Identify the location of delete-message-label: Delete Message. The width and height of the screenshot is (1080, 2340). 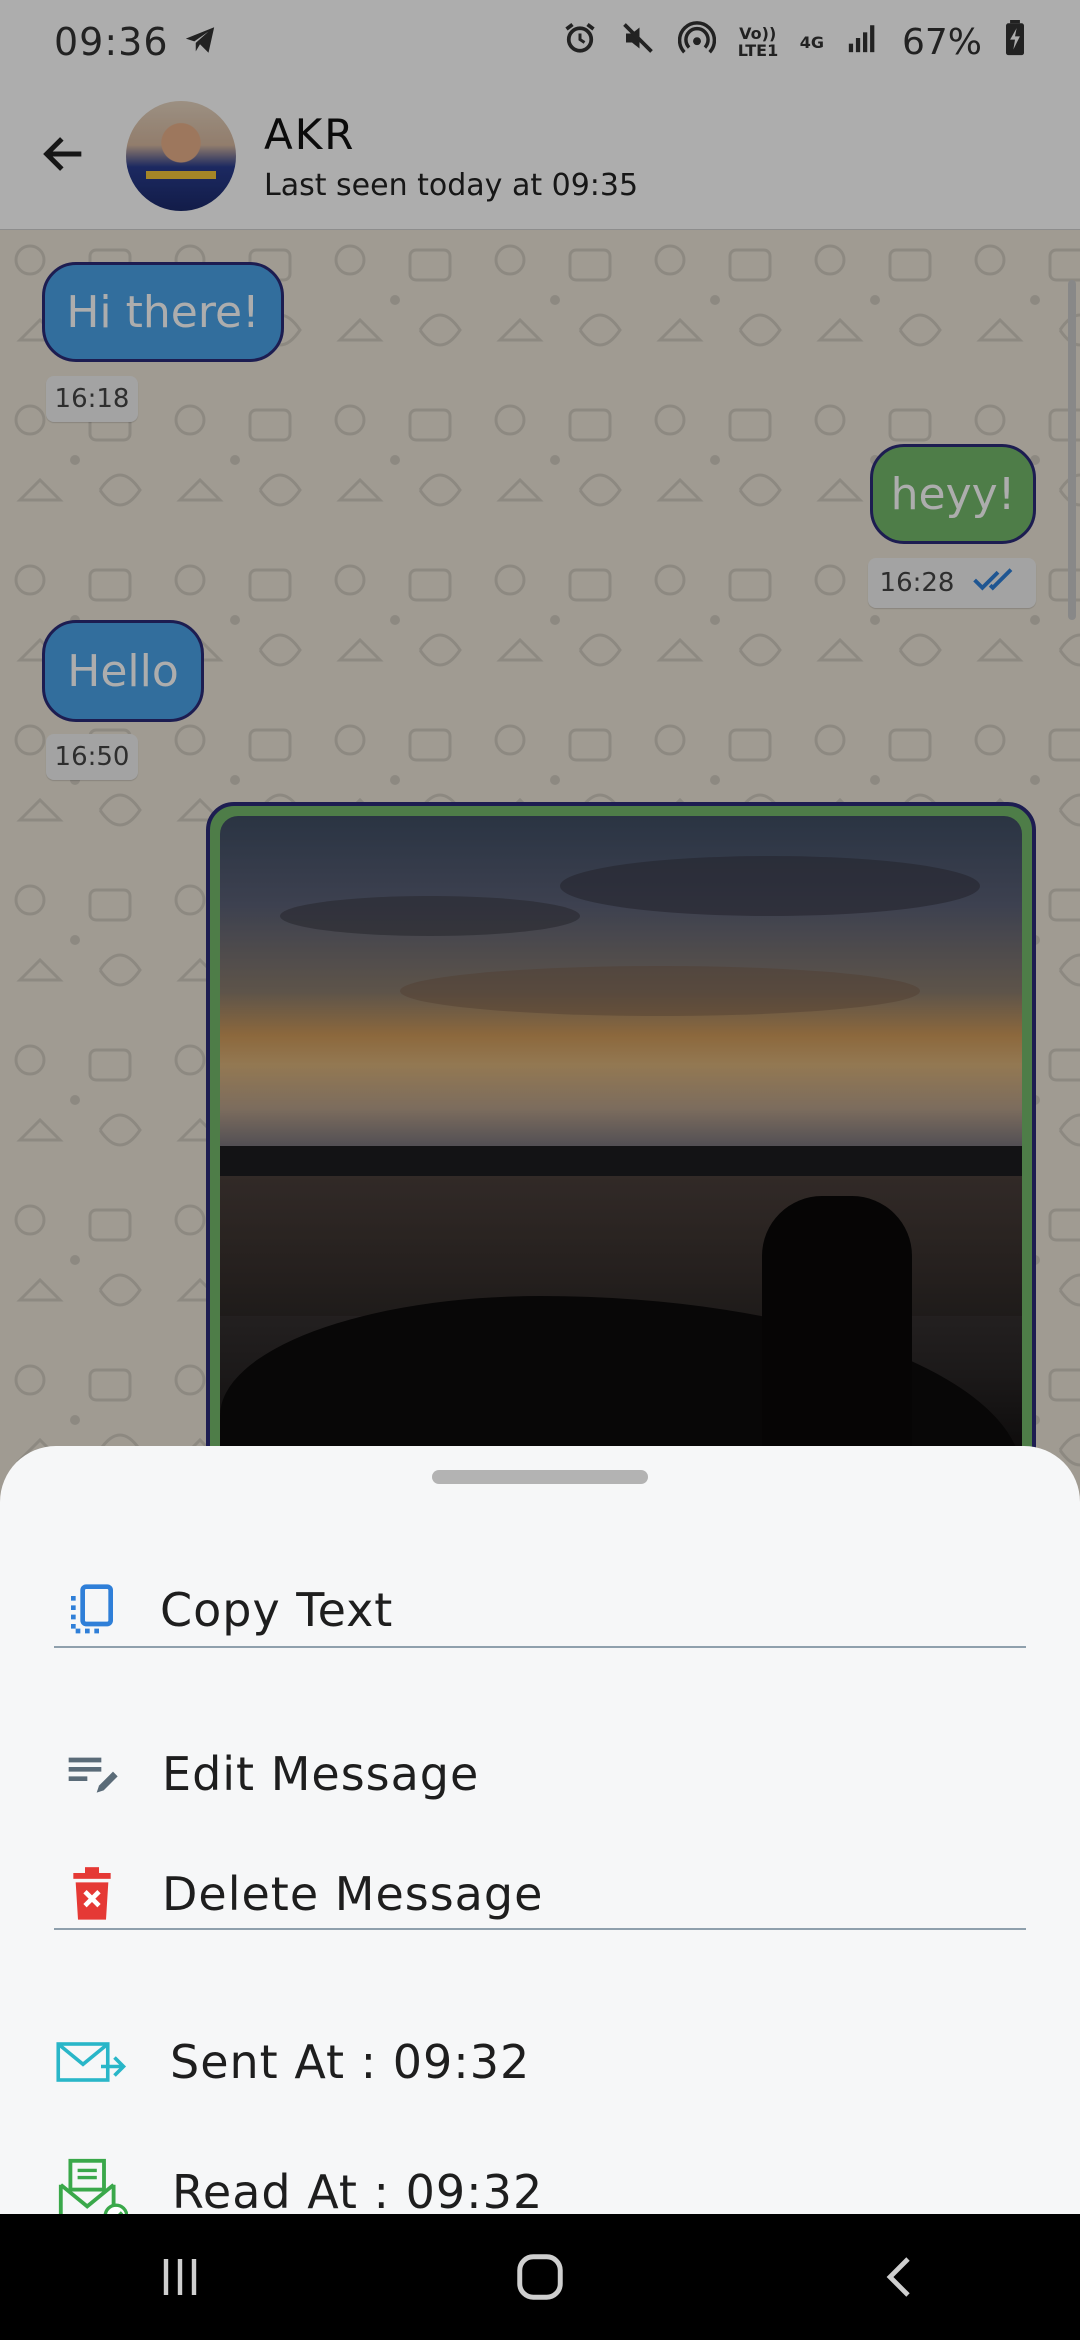
(353, 1894).